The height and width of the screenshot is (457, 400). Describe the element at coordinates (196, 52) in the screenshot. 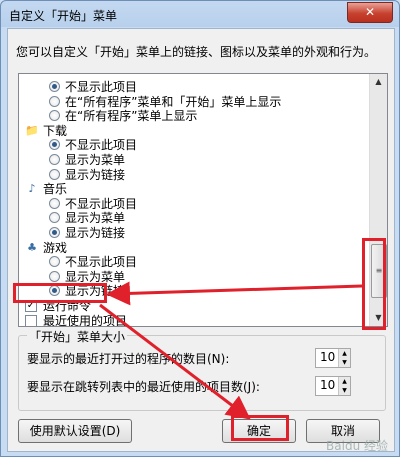

I see `description-text: 您可以自定义「开始」菜单上的链接、图标以及菜单的外观和行为。` at that location.